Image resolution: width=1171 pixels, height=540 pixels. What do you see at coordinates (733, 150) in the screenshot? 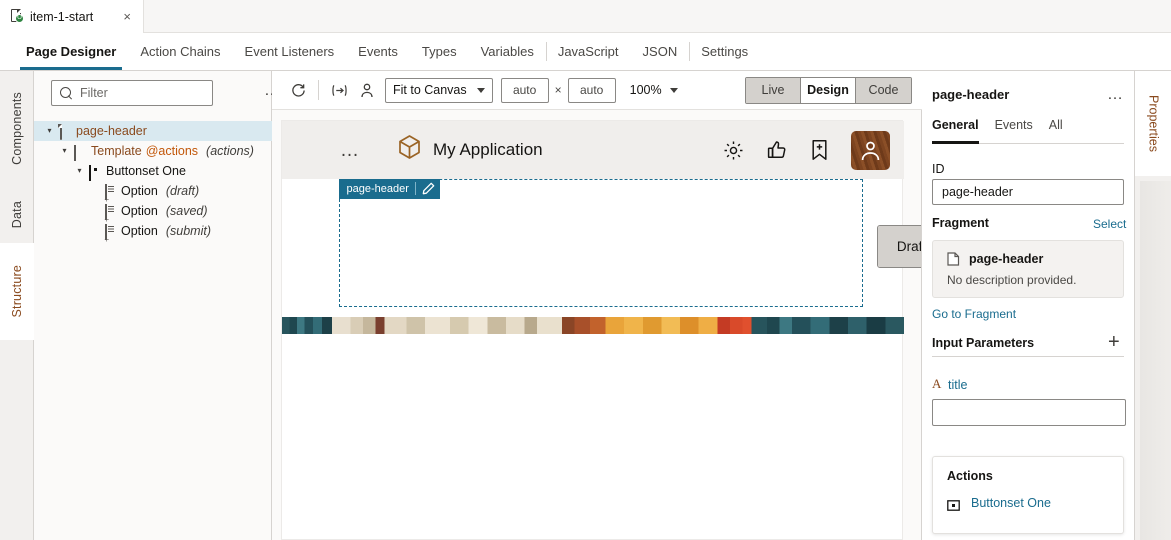
I see `gear-icon` at bounding box center [733, 150].